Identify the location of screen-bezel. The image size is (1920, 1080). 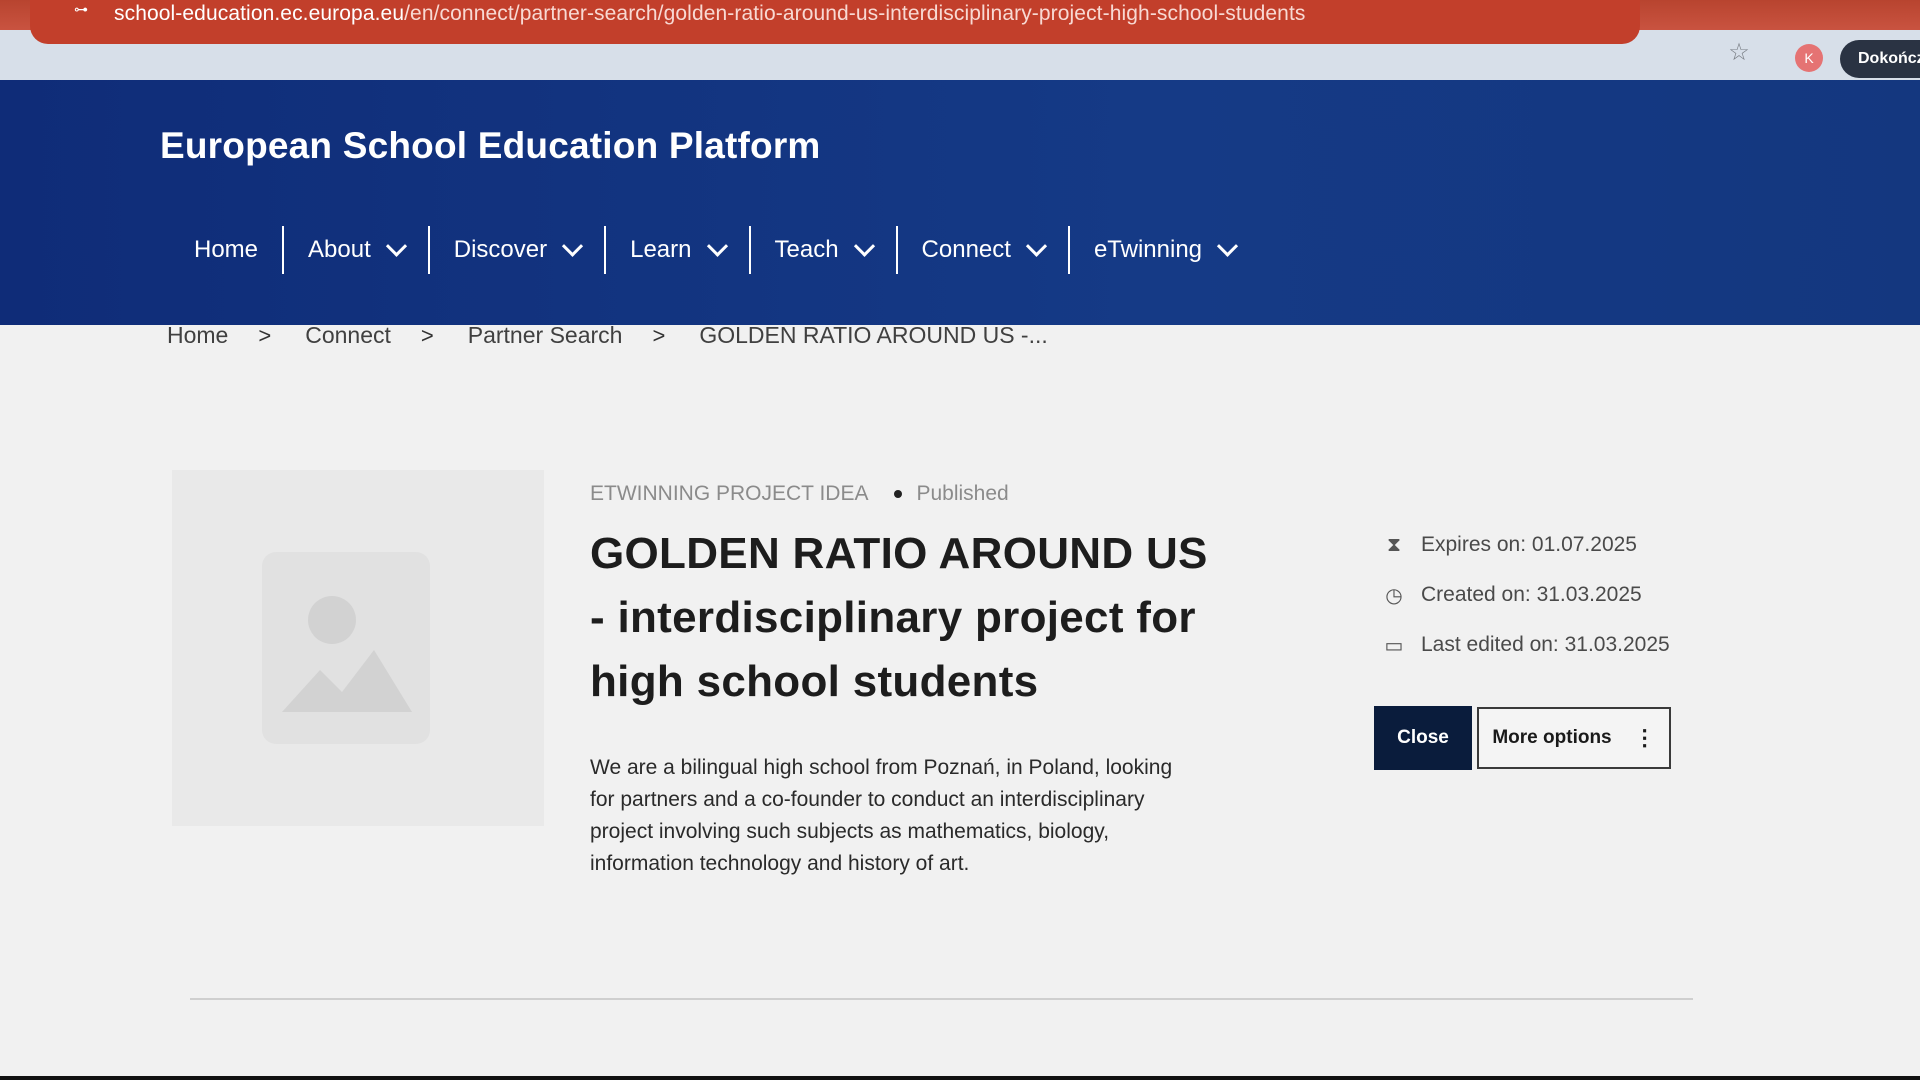
(960, 1078).